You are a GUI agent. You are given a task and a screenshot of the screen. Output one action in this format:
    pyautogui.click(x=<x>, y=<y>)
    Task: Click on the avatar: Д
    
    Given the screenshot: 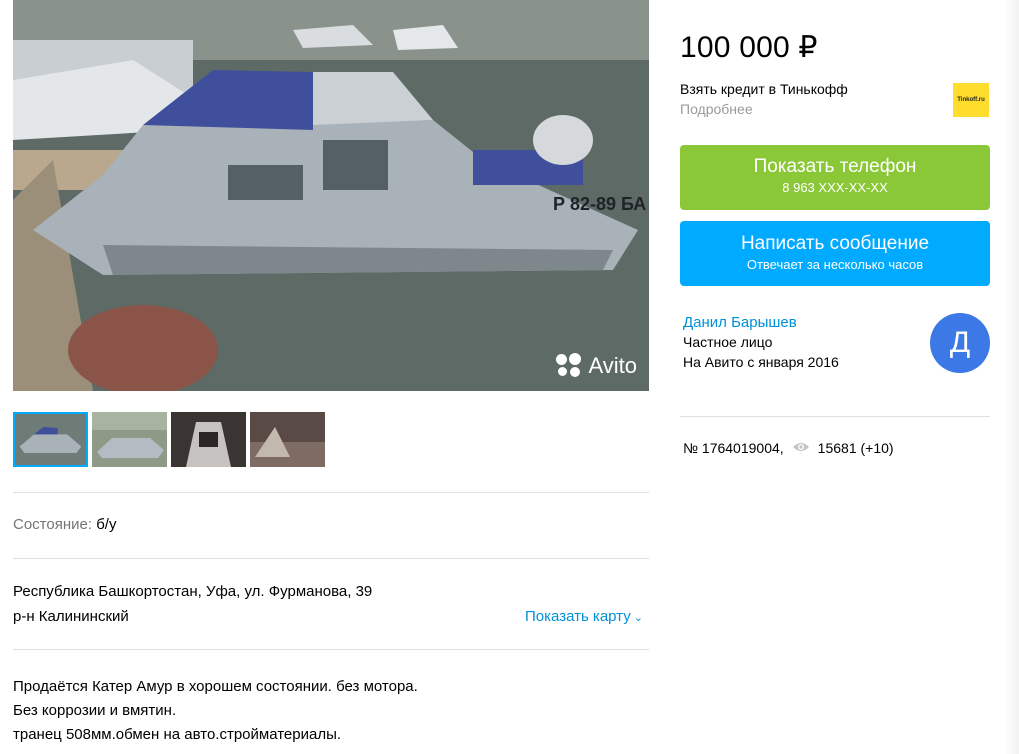 What is the action you would take?
    pyautogui.click(x=960, y=343)
    